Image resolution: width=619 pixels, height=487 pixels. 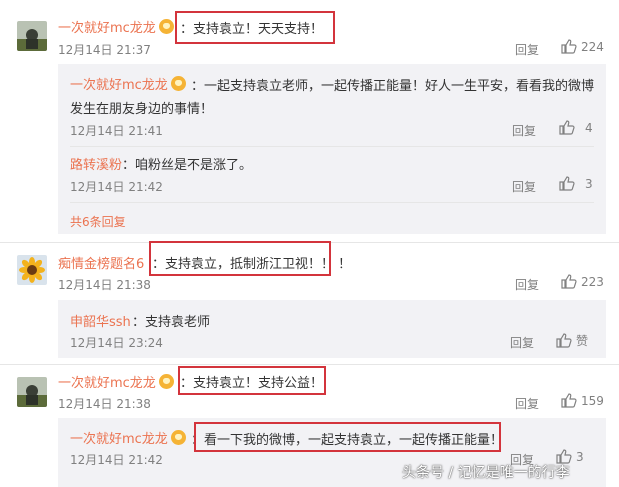 I want to click on reply-text: ：咱粉丝是不是涨了。, so click(x=187, y=165).